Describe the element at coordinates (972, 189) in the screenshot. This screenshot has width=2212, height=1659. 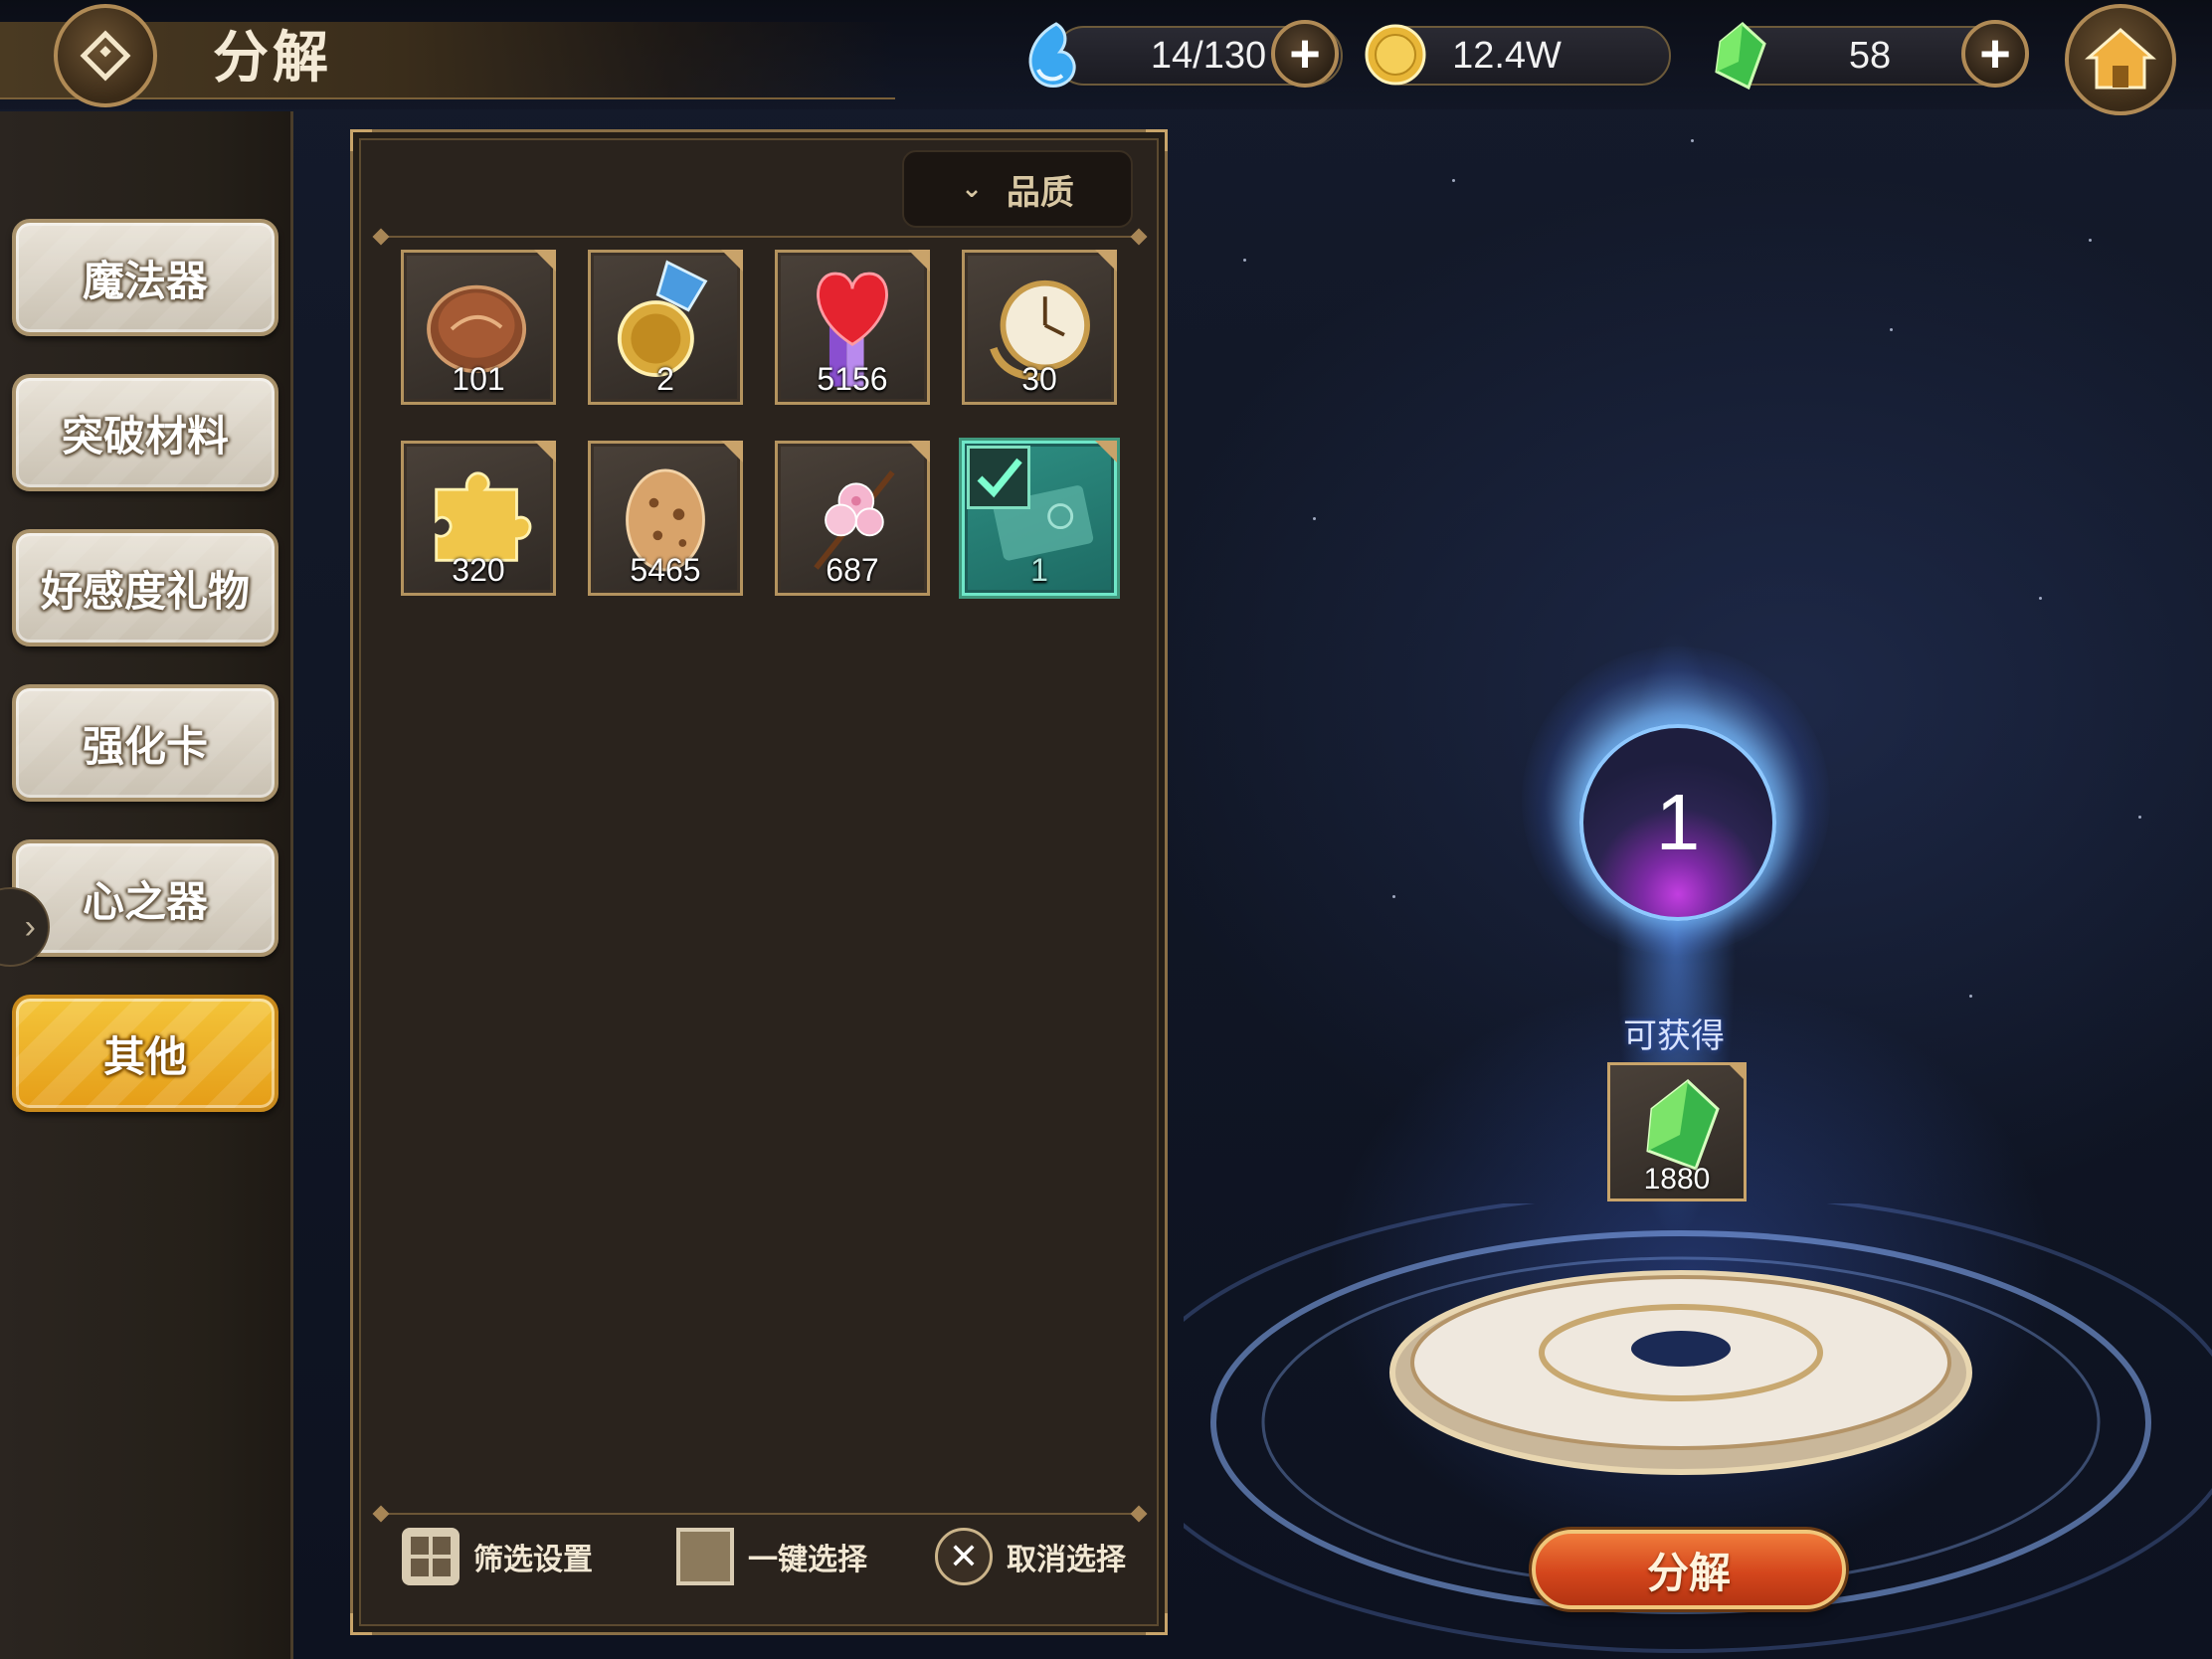
I see `chevron-down-icon: ⌄` at that location.